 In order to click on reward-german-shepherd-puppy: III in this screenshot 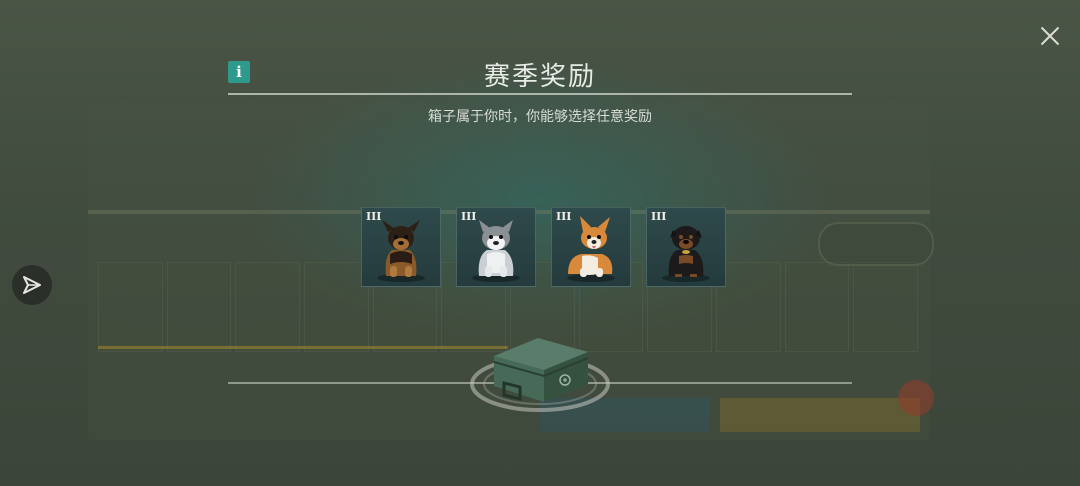, I will do `click(401, 247)`.